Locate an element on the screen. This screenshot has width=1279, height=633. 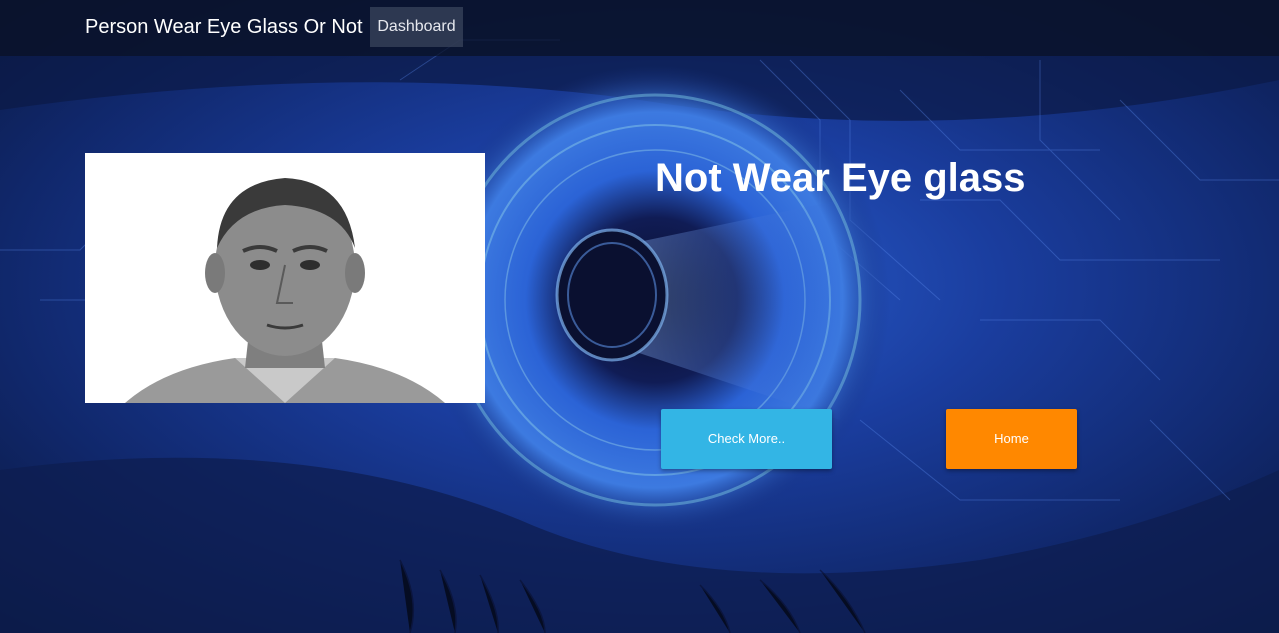
result-title: Not Wear Eye glass is located at coordinates (840, 178).